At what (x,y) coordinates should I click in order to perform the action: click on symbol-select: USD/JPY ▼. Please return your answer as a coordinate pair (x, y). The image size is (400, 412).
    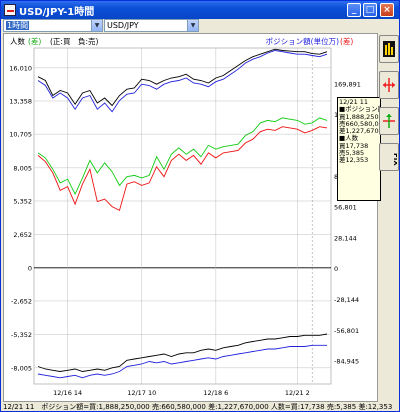
    Looking at the image, I should click on (151, 25).